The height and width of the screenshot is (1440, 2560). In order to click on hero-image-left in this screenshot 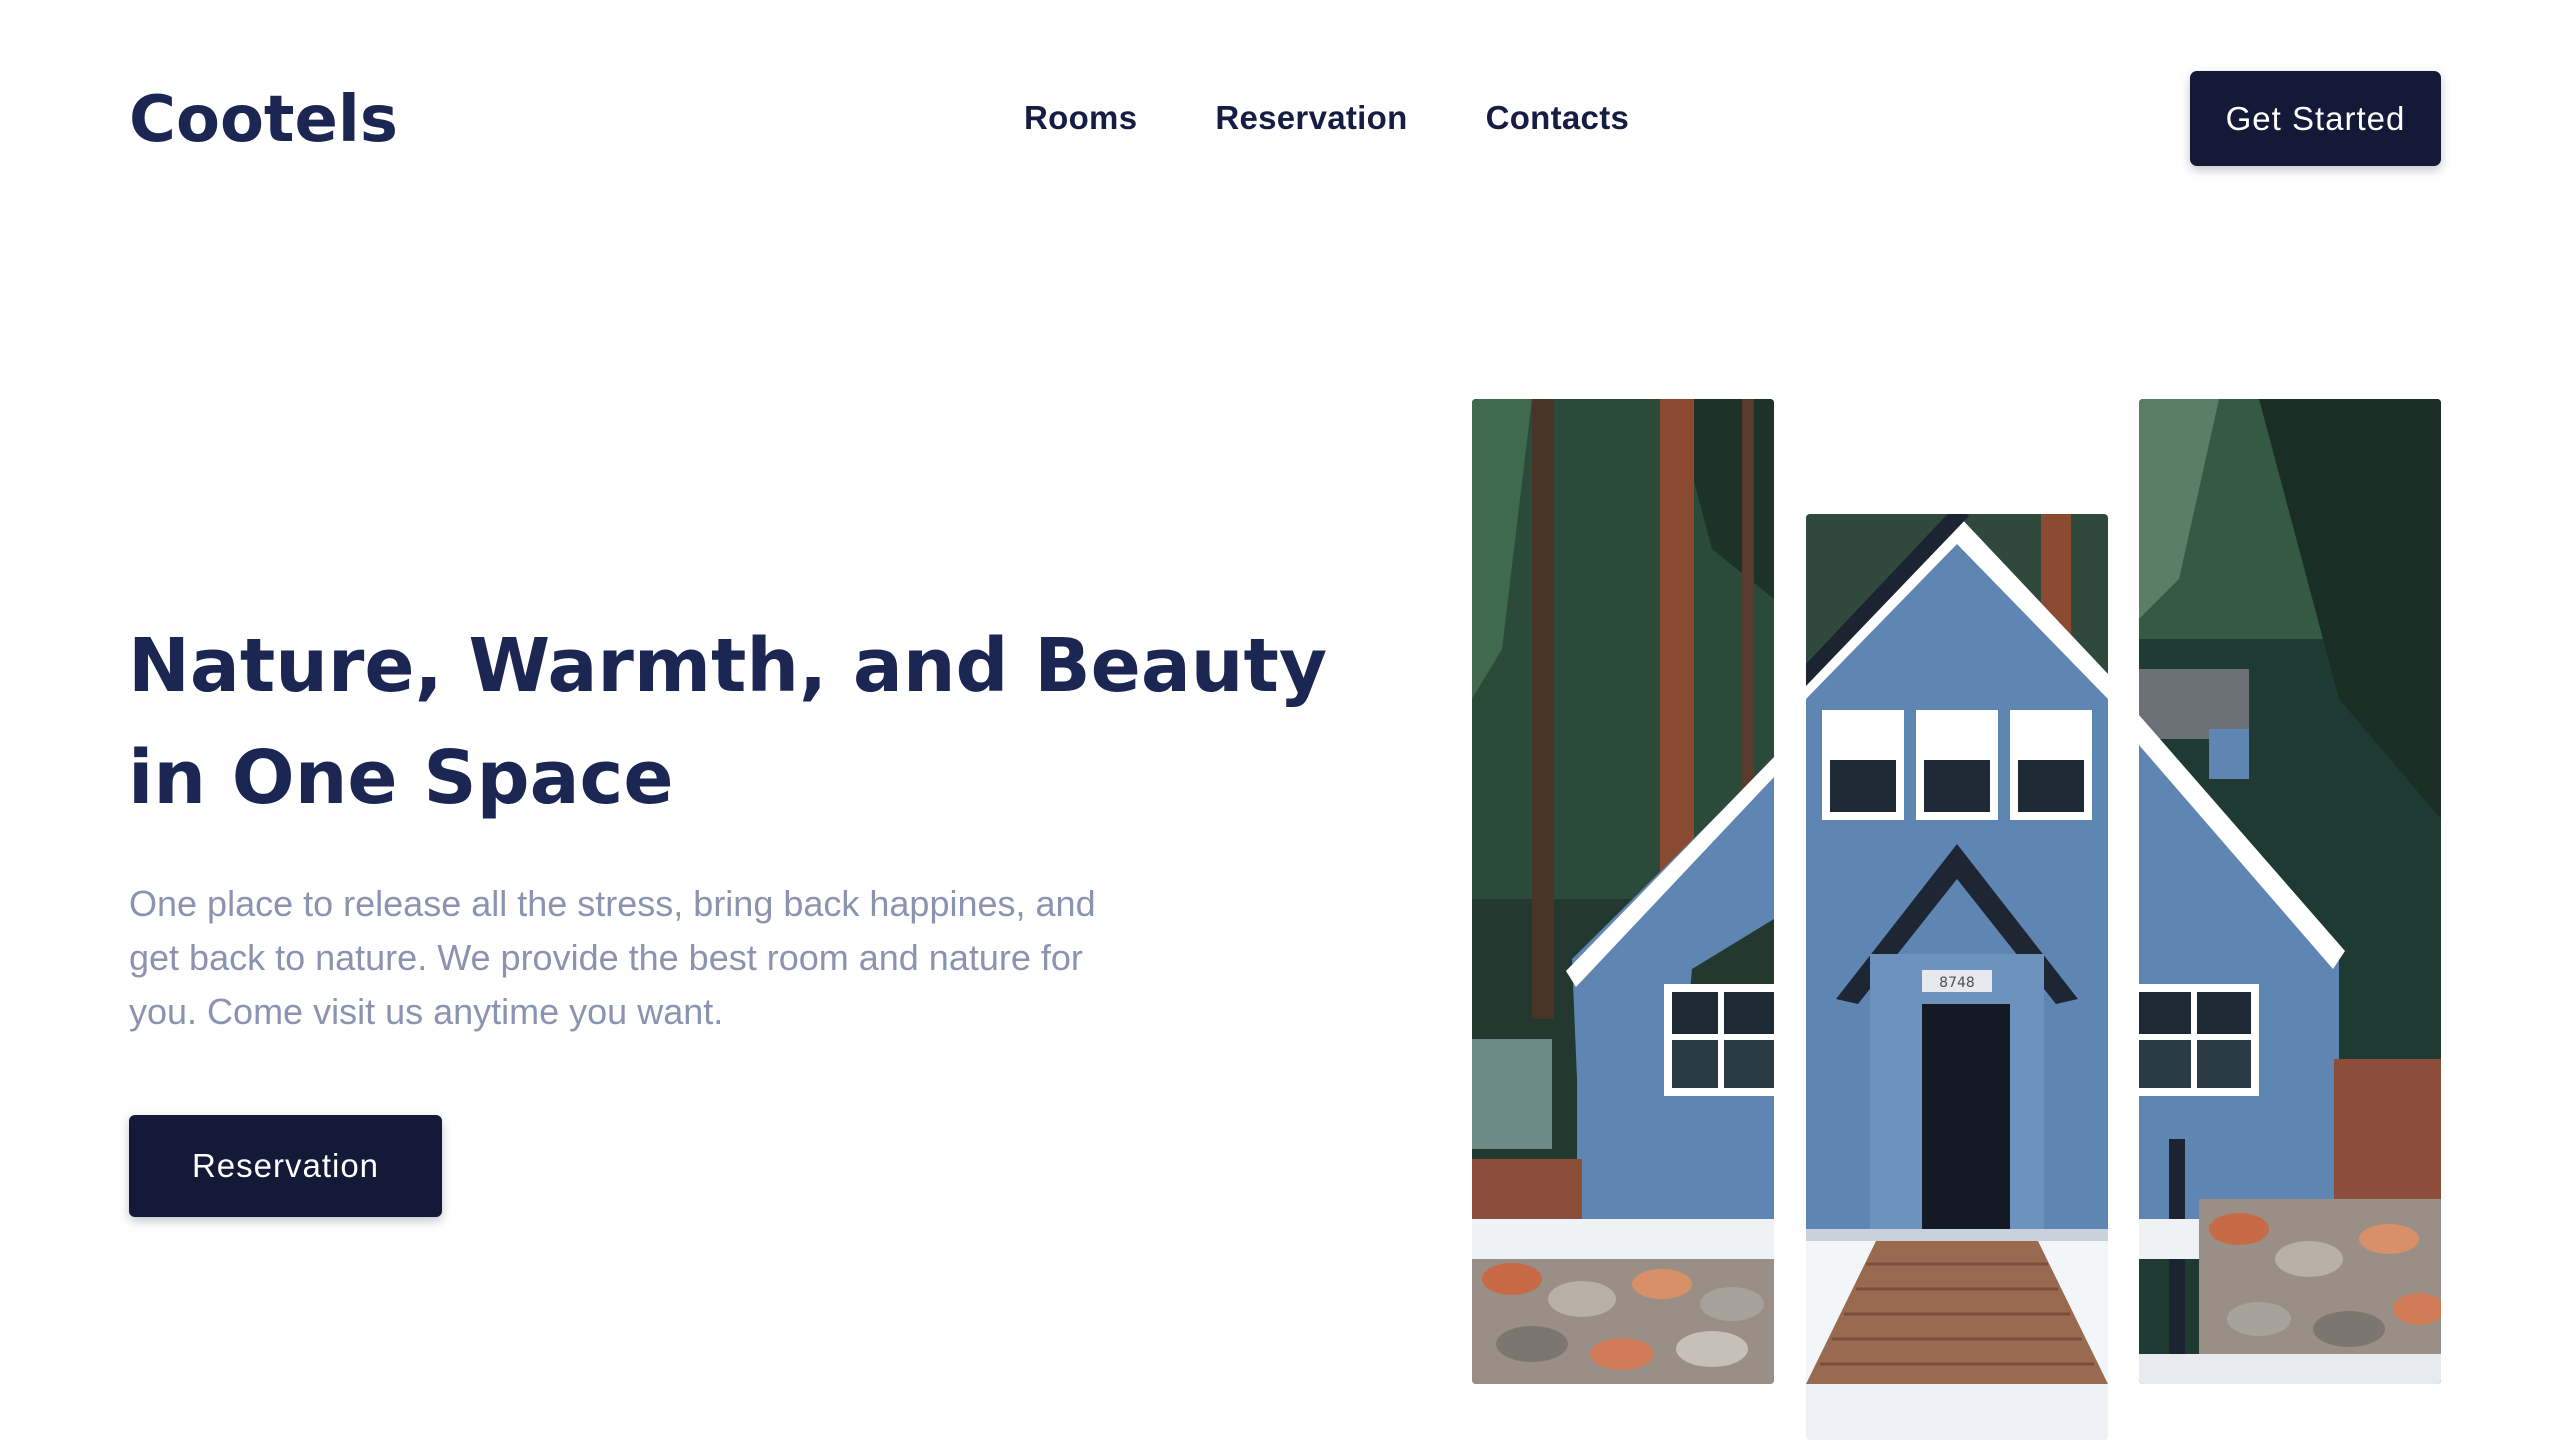, I will do `click(1623, 891)`.